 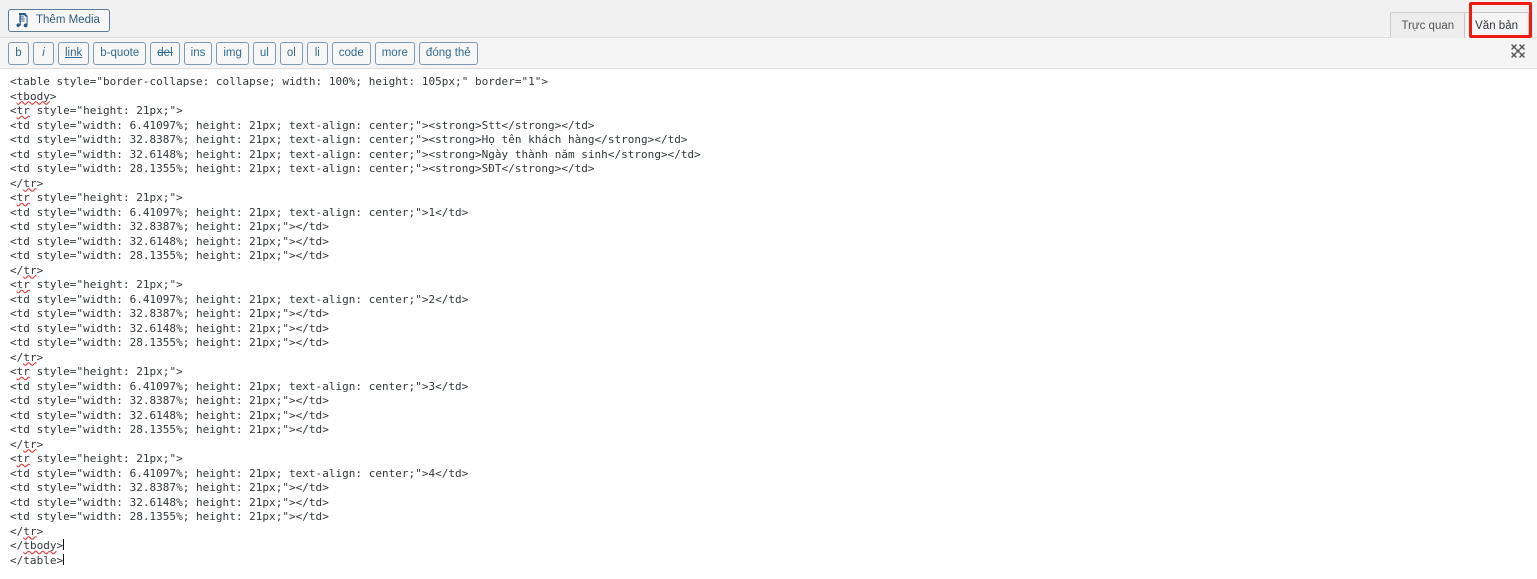 What do you see at coordinates (37, 560) in the screenshot?
I see `code-line: </table>` at bounding box center [37, 560].